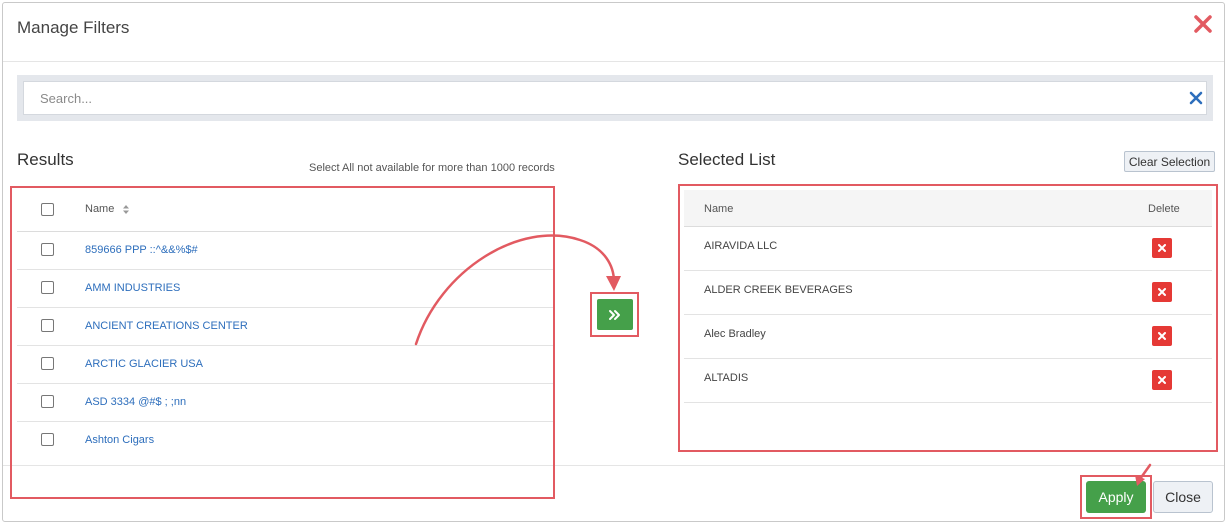 This screenshot has height=526, width=1229. Describe the element at coordinates (741, 246) in the screenshot. I see `selected-item-name: AIRAVIDA LLC` at that location.